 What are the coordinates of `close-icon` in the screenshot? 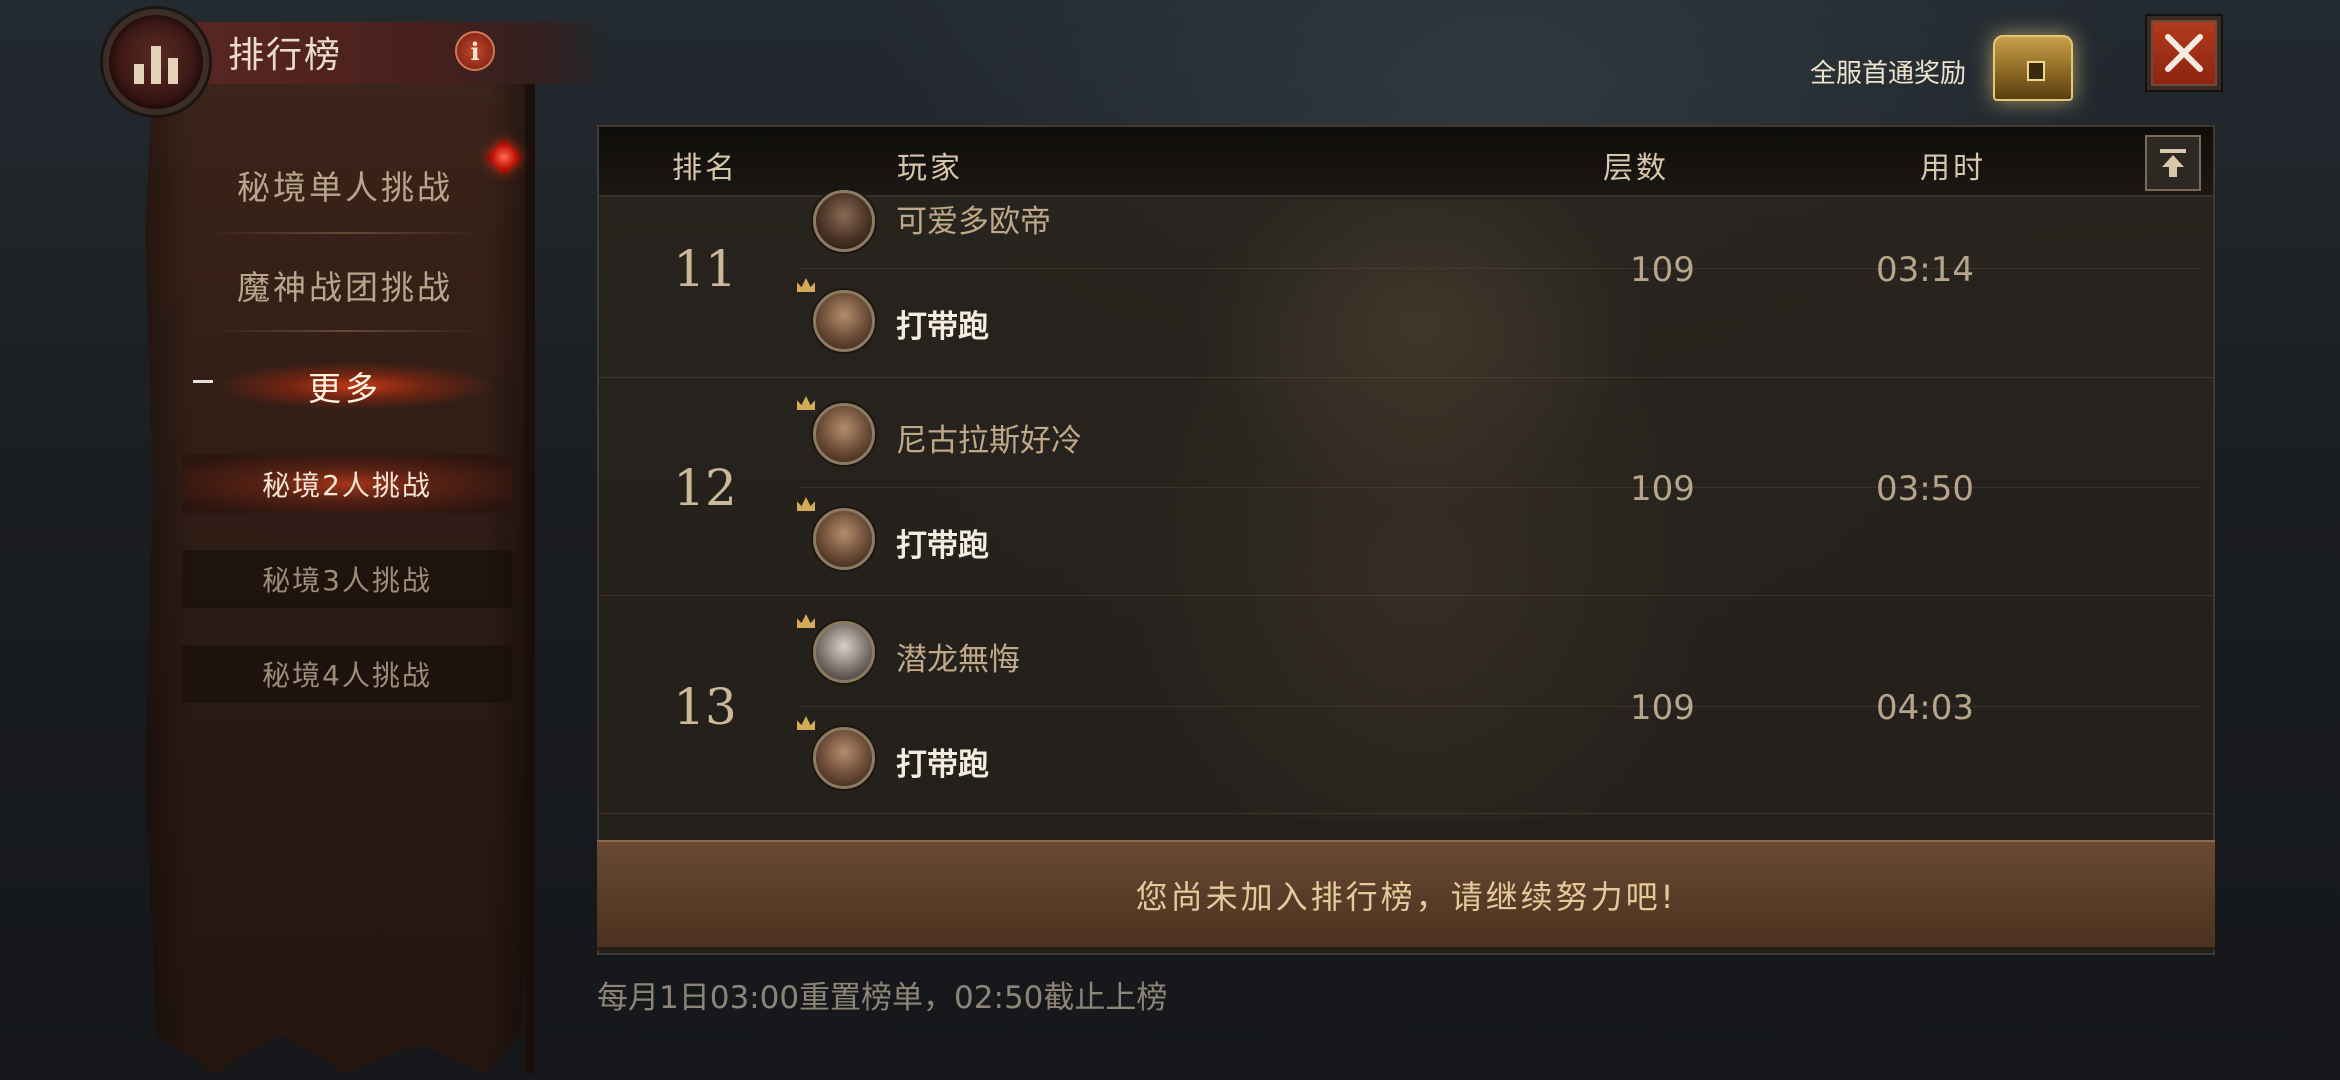 It's located at (2184, 53).